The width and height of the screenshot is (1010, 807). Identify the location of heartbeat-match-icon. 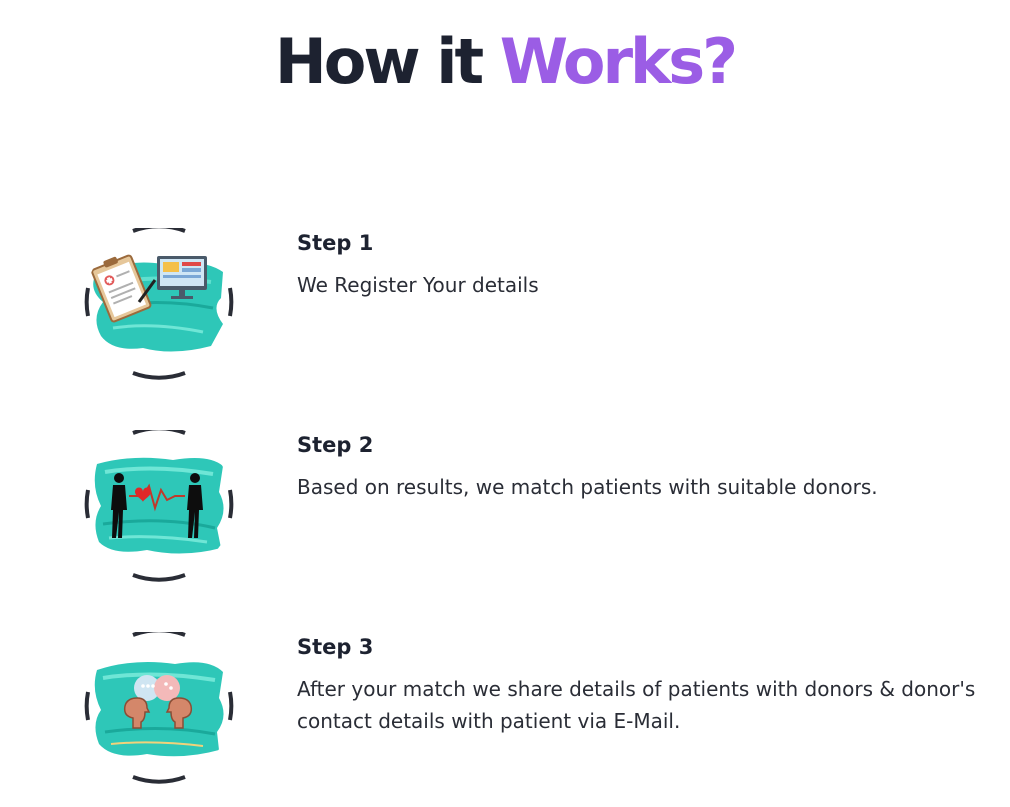
(159, 506).